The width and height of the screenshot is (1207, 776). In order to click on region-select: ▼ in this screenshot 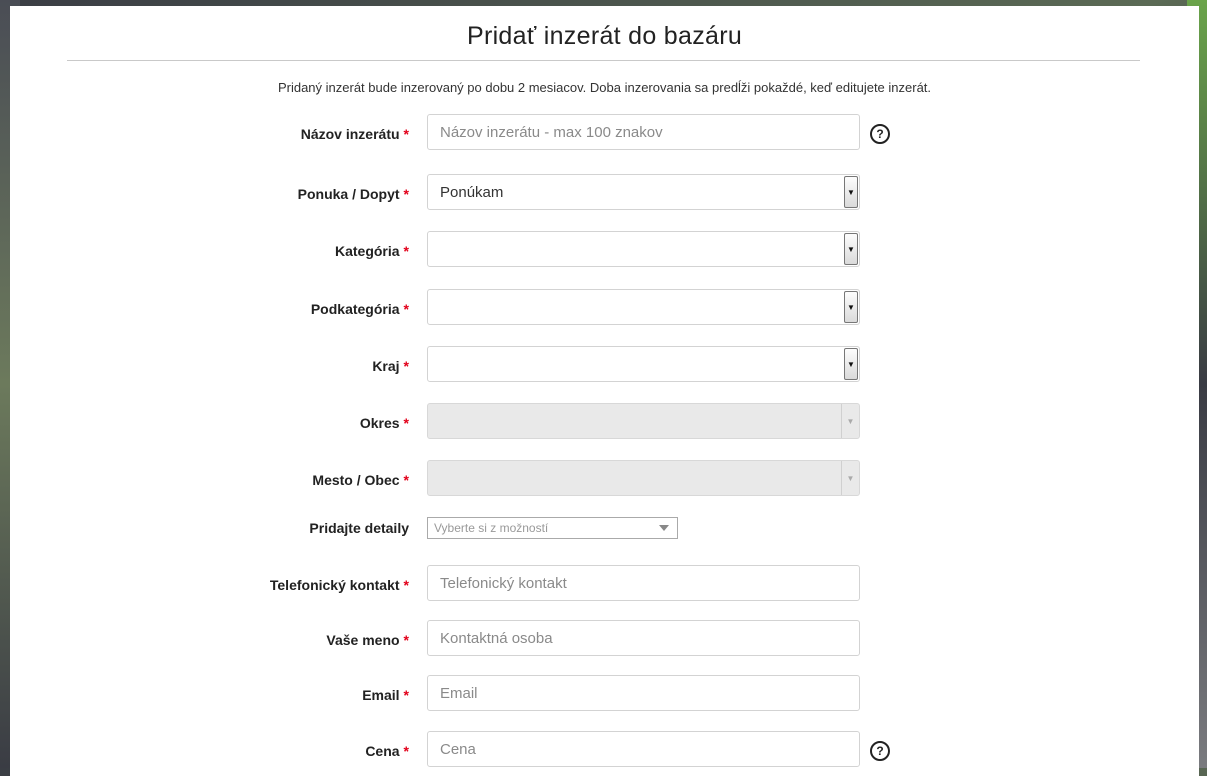, I will do `click(643, 364)`.